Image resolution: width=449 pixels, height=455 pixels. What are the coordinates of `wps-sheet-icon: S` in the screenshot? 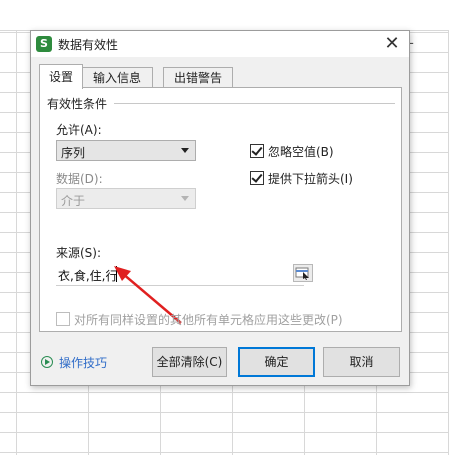 It's located at (44, 44).